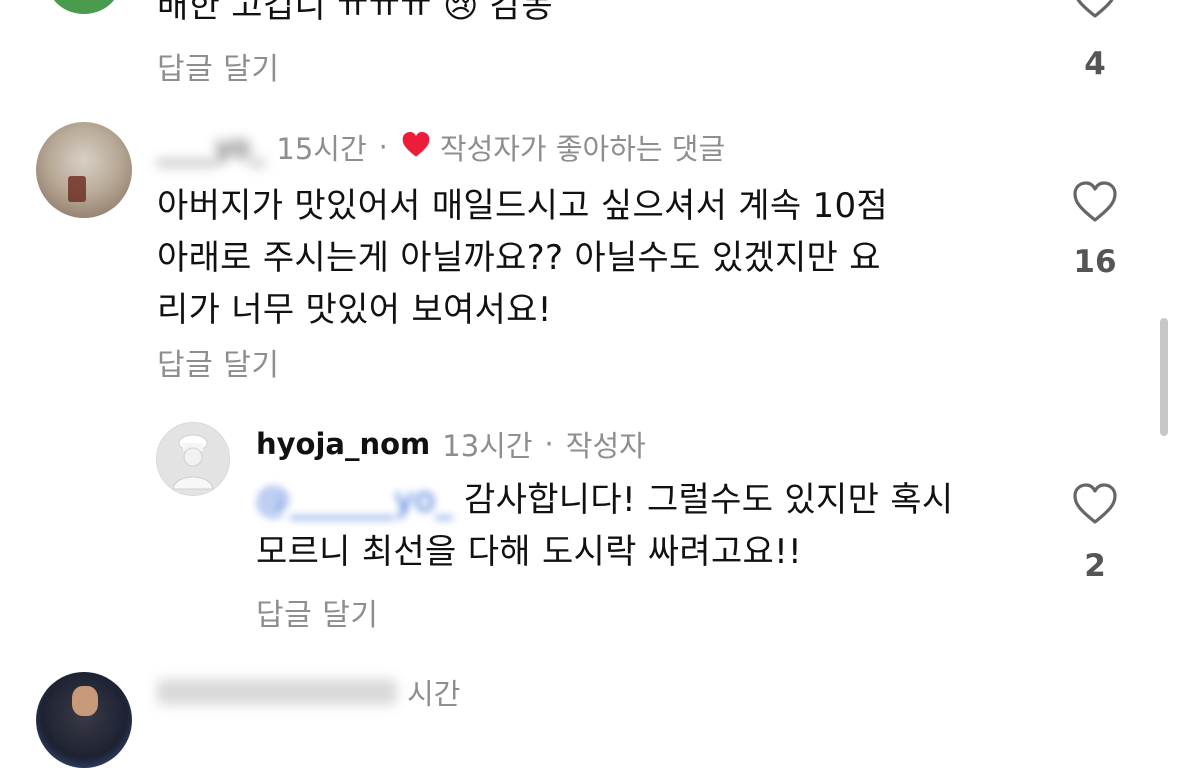 This screenshot has height=768, width=1178. I want to click on bottom-comment-meta: 시간, so click(308, 692).